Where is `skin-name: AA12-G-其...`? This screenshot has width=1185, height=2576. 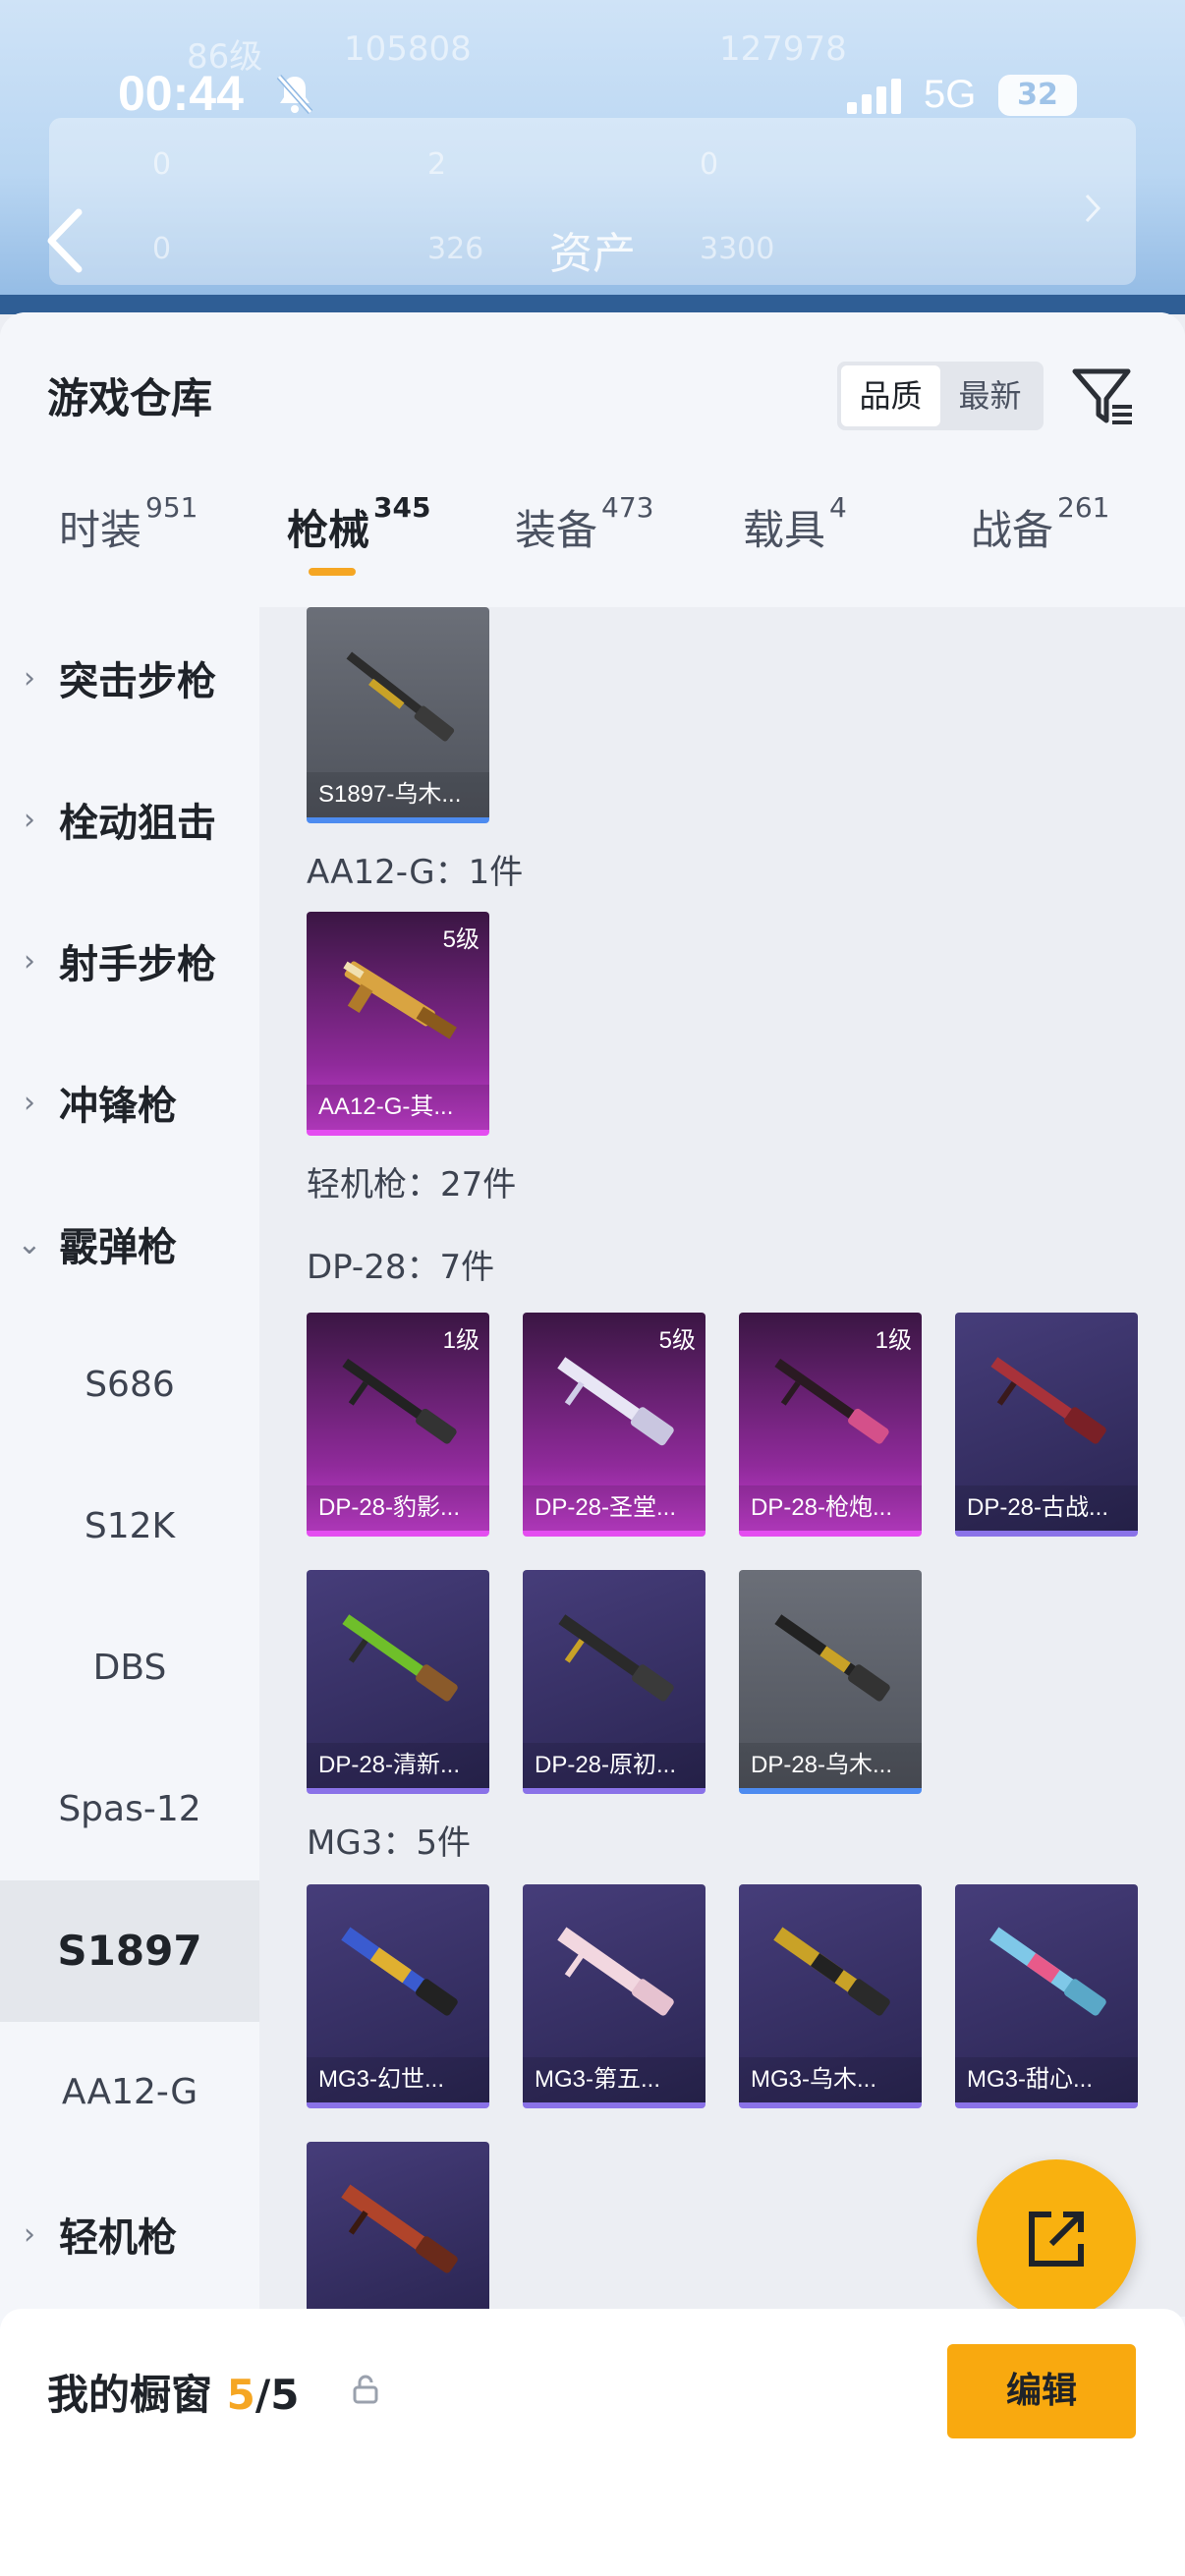 skin-name: AA12-G-其... is located at coordinates (398, 1107).